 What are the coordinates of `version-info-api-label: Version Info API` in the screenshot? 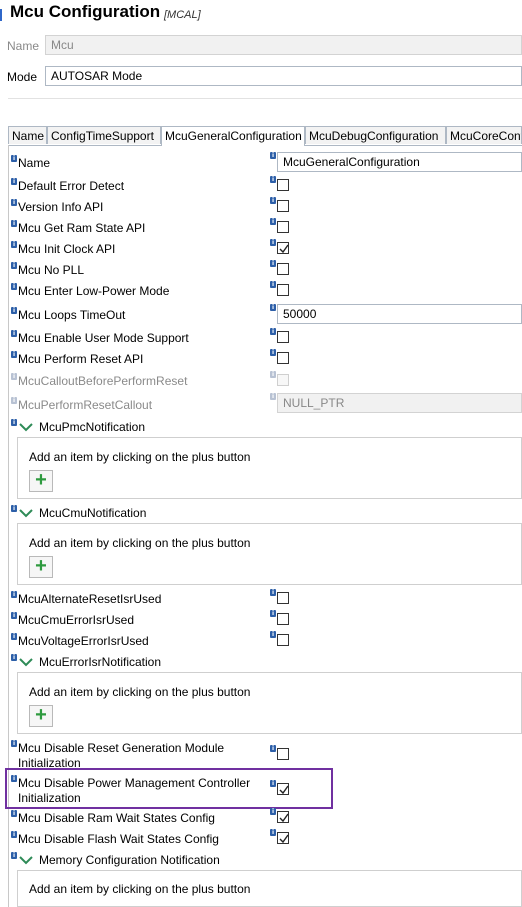 It's located at (61, 207).